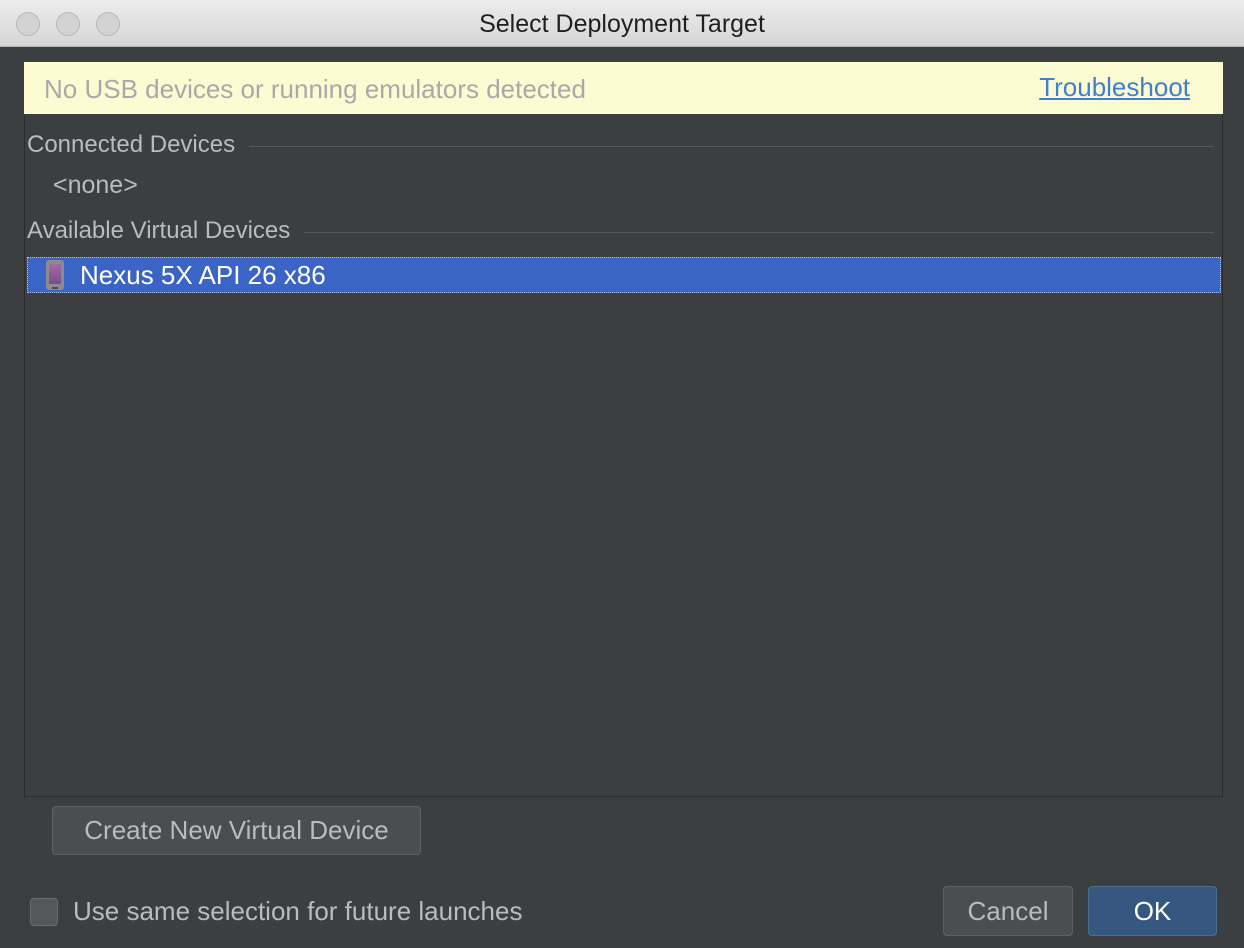 The height and width of the screenshot is (948, 1244). Describe the element at coordinates (55, 275) in the screenshot. I see `phone-icon` at that location.